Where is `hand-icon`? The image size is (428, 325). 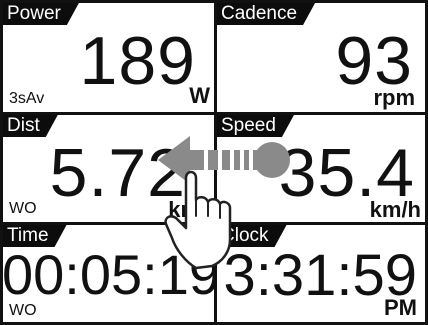 hand-icon is located at coordinates (198, 220).